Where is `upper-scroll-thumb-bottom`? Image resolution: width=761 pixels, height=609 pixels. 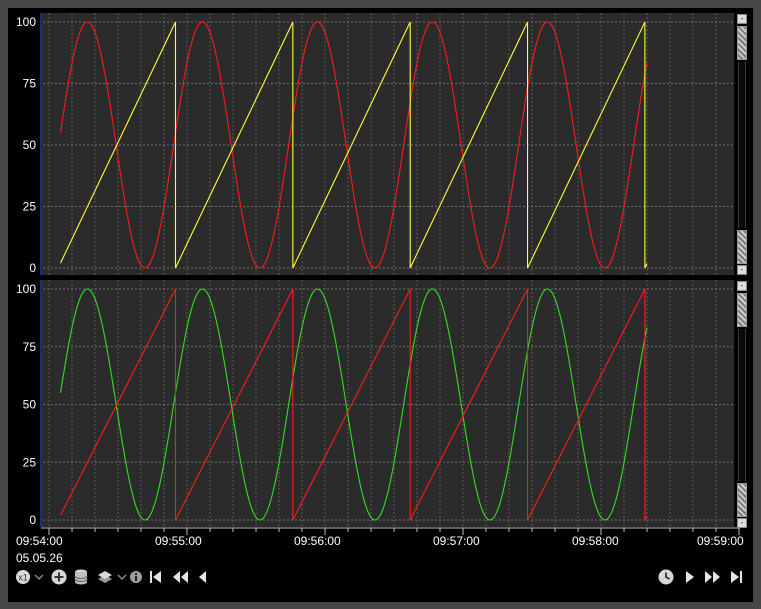
upper-scroll-thumb-bottom is located at coordinates (742, 247).